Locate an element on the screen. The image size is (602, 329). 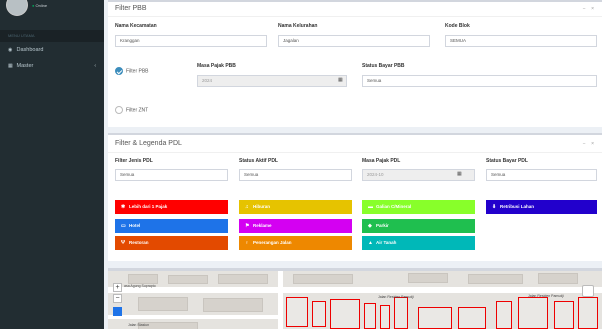
utensils-icon: Ψ is located at coordinates (123, 243).